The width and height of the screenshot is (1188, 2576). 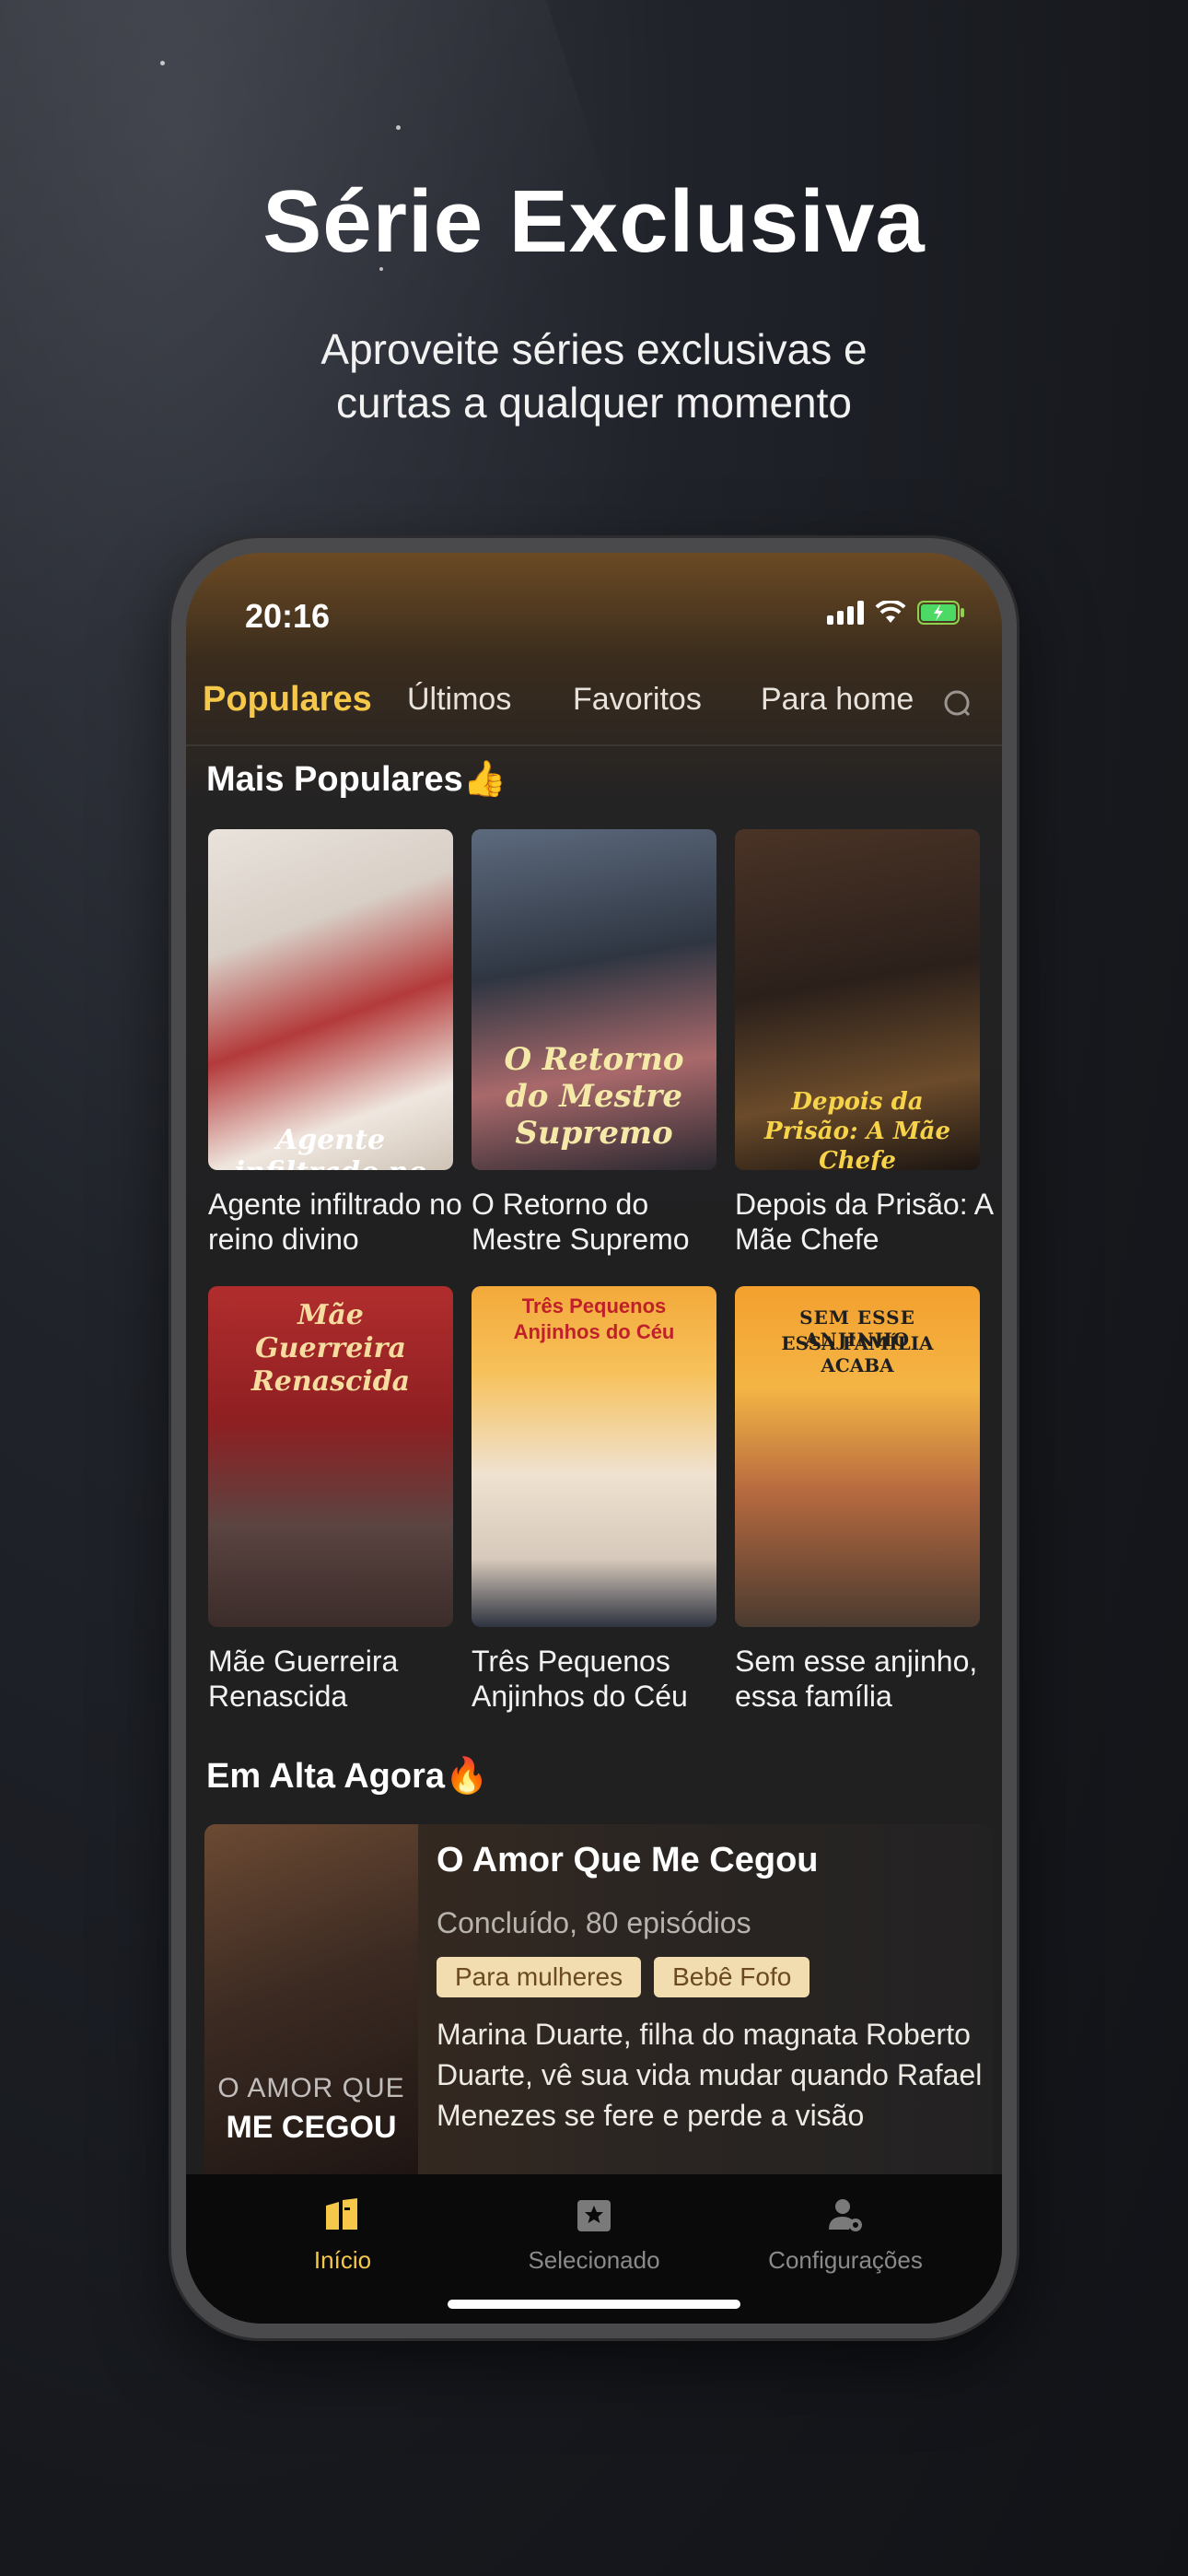 I want to click on poster-title: O Retorno do Mestre Supremo, so click(x=594, y=1096).